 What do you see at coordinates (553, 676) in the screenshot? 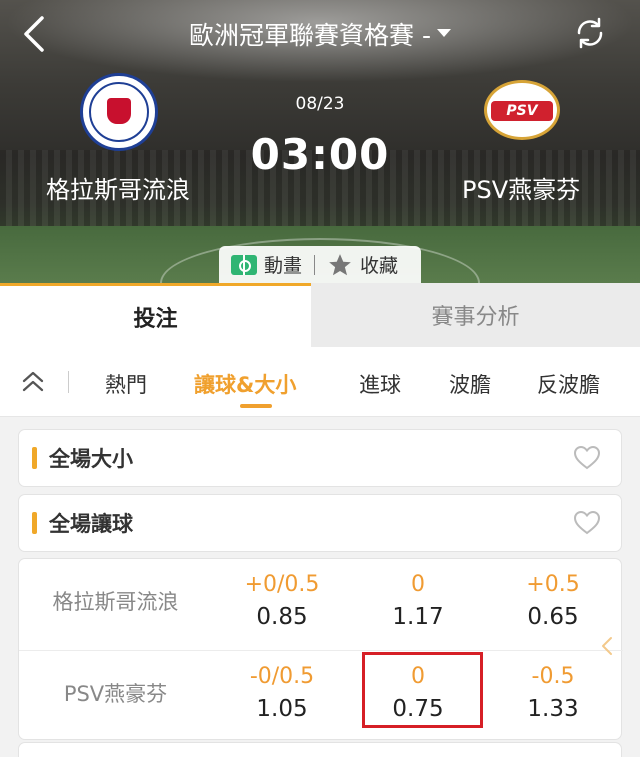
I see `handicap-line: -0.5` at bounding box center [553, 676].